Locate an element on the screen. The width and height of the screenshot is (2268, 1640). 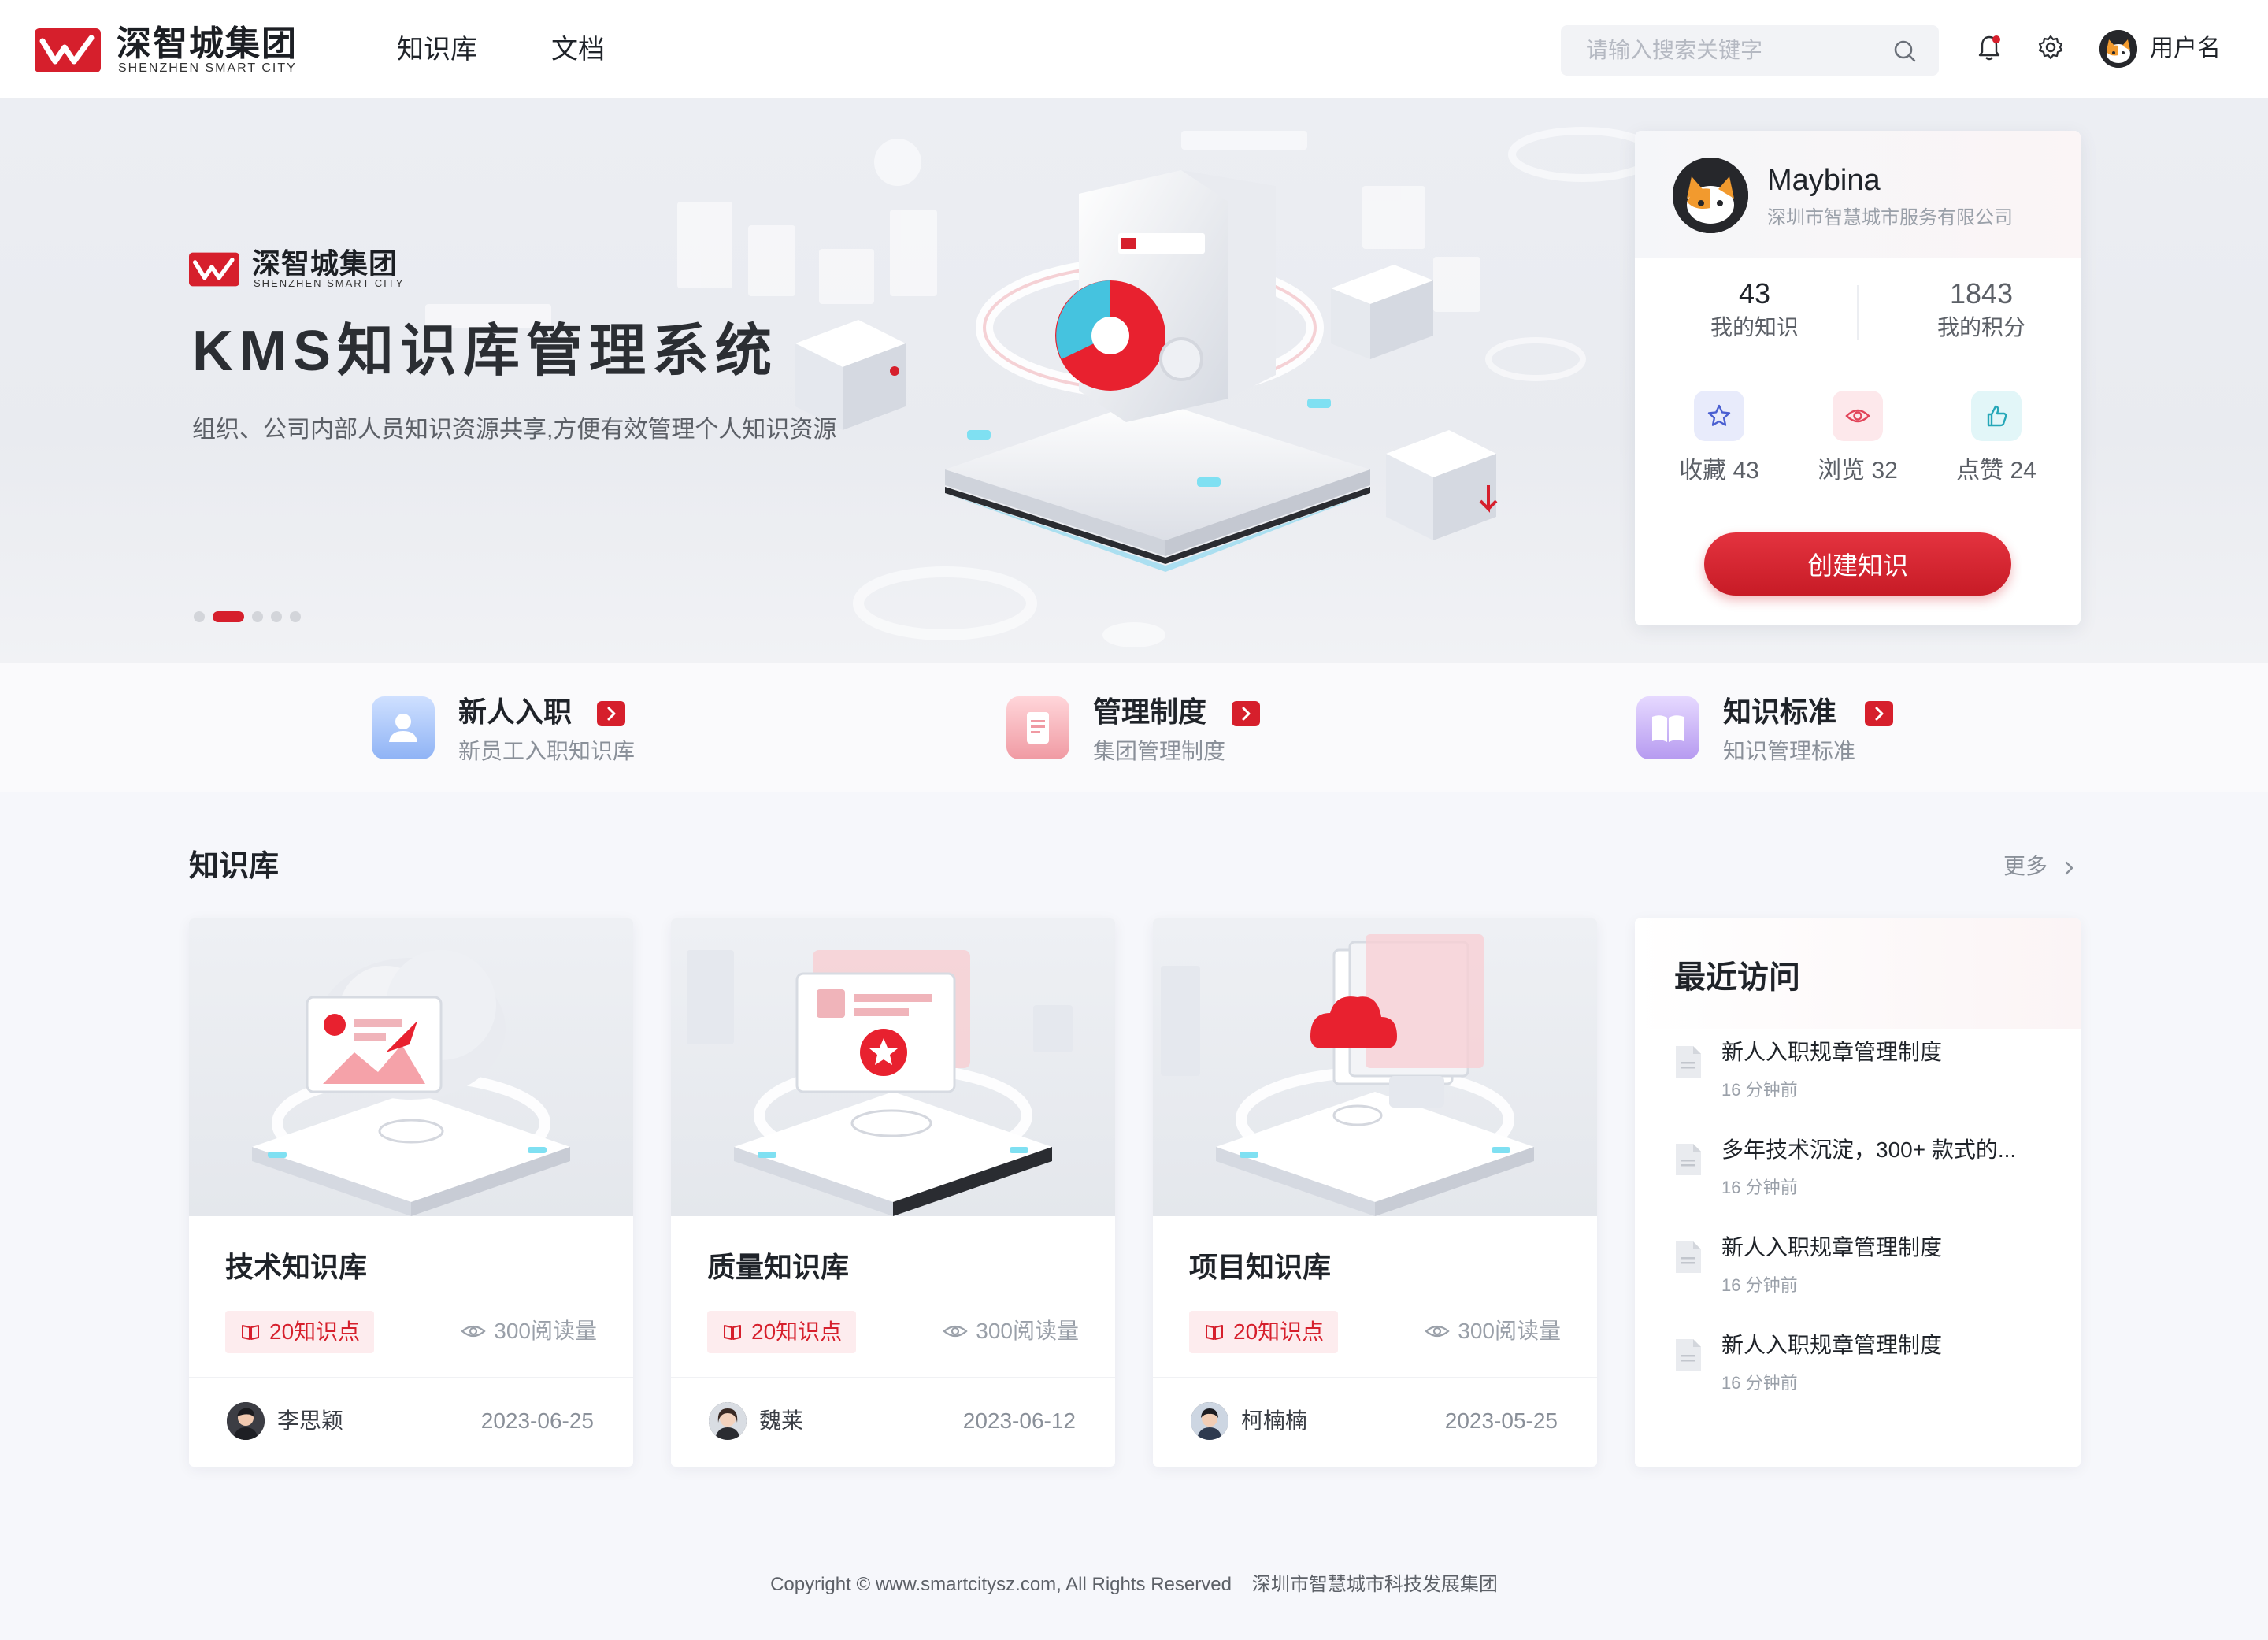
cat-avatar-icon is located at coordinates (1710, 195).